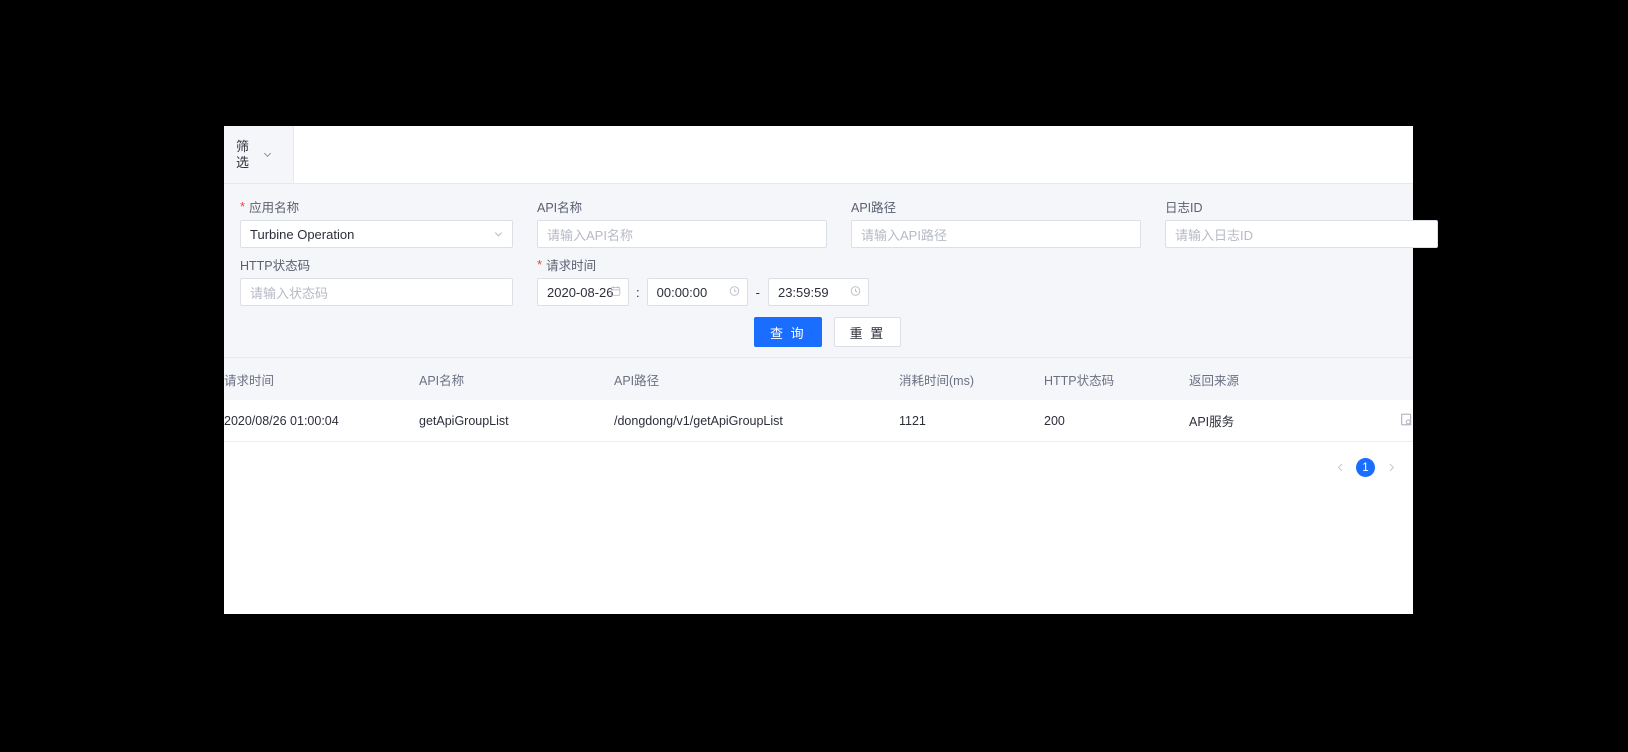 The width and height of the screenshot is (1628, 752). I want to click on cell-api-name: getApiGroupList, so click(516, 421).